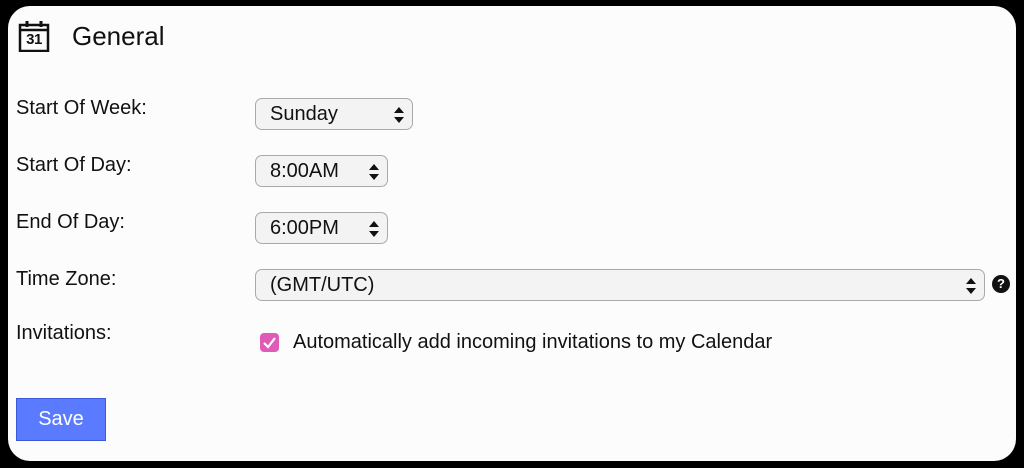 The height and width of the screenshot is (468, 1024). Describe the element at coordinates (304, 170) in the screenshot. I see `start-of-day-value: 8:00AM` at that location.